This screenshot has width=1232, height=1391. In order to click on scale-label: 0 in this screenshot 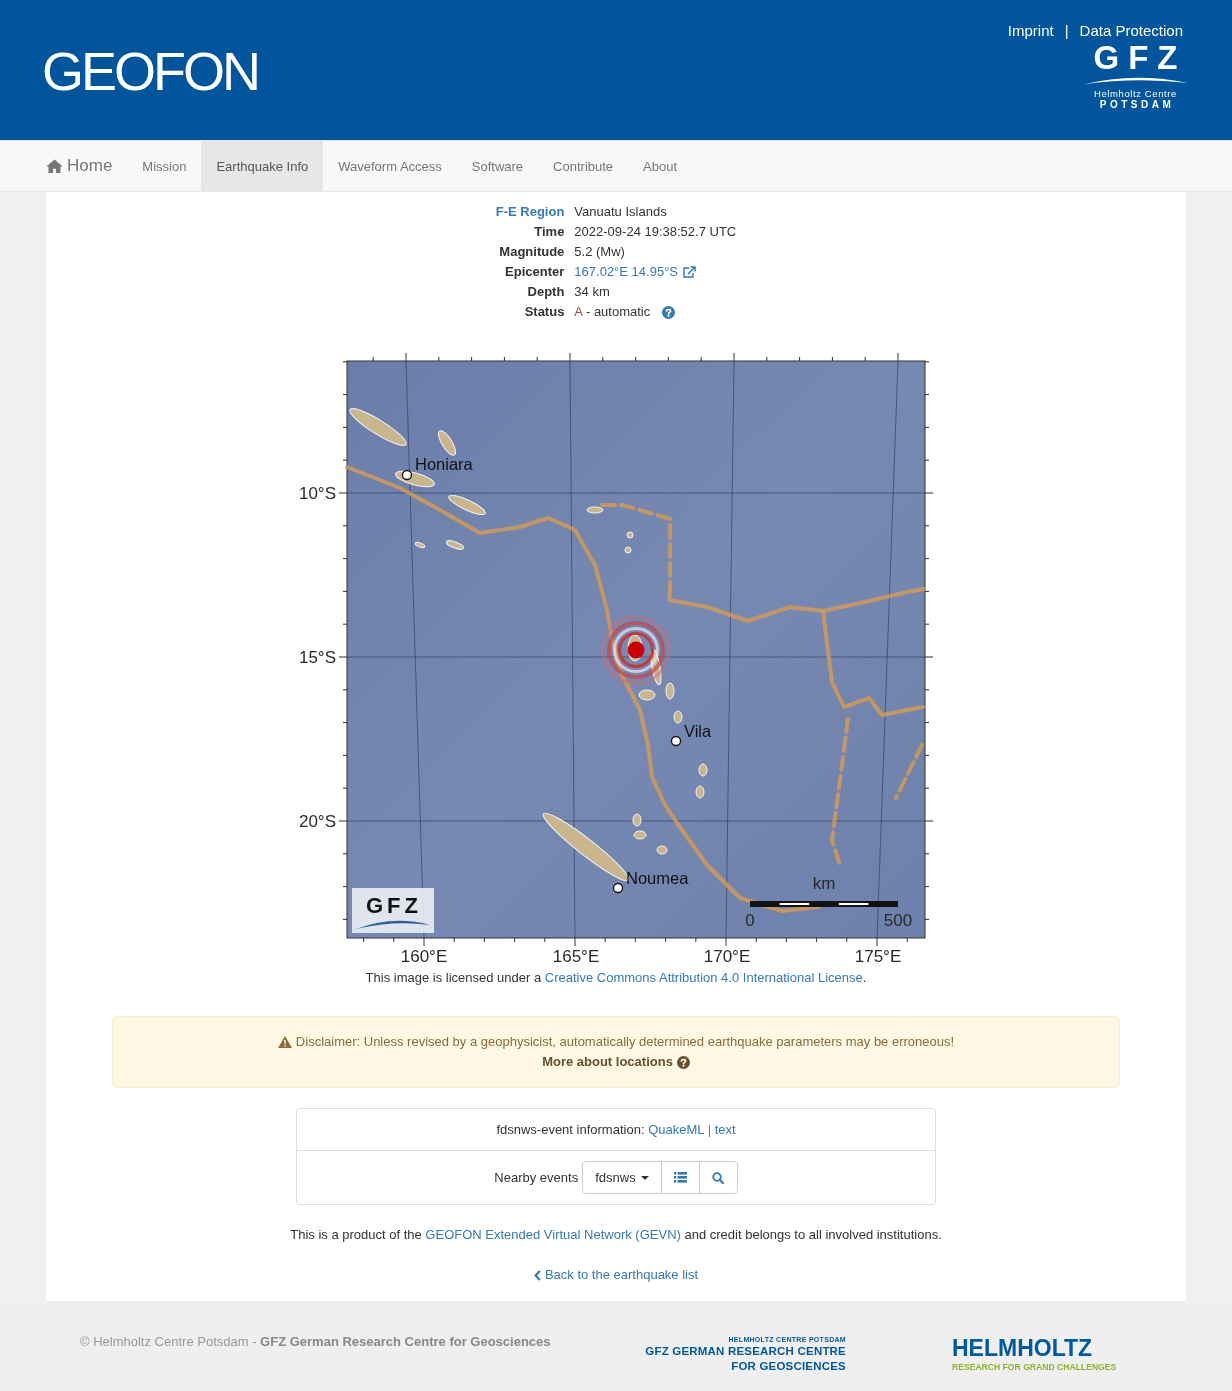, I will do `click(750, 920)`.